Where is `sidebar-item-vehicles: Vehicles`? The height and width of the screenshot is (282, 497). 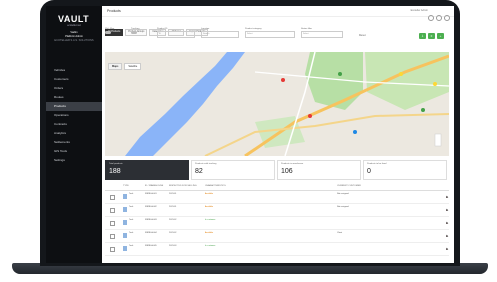
sidebar-item-vehicles: Vehicles is located at coordinates (74, 70).